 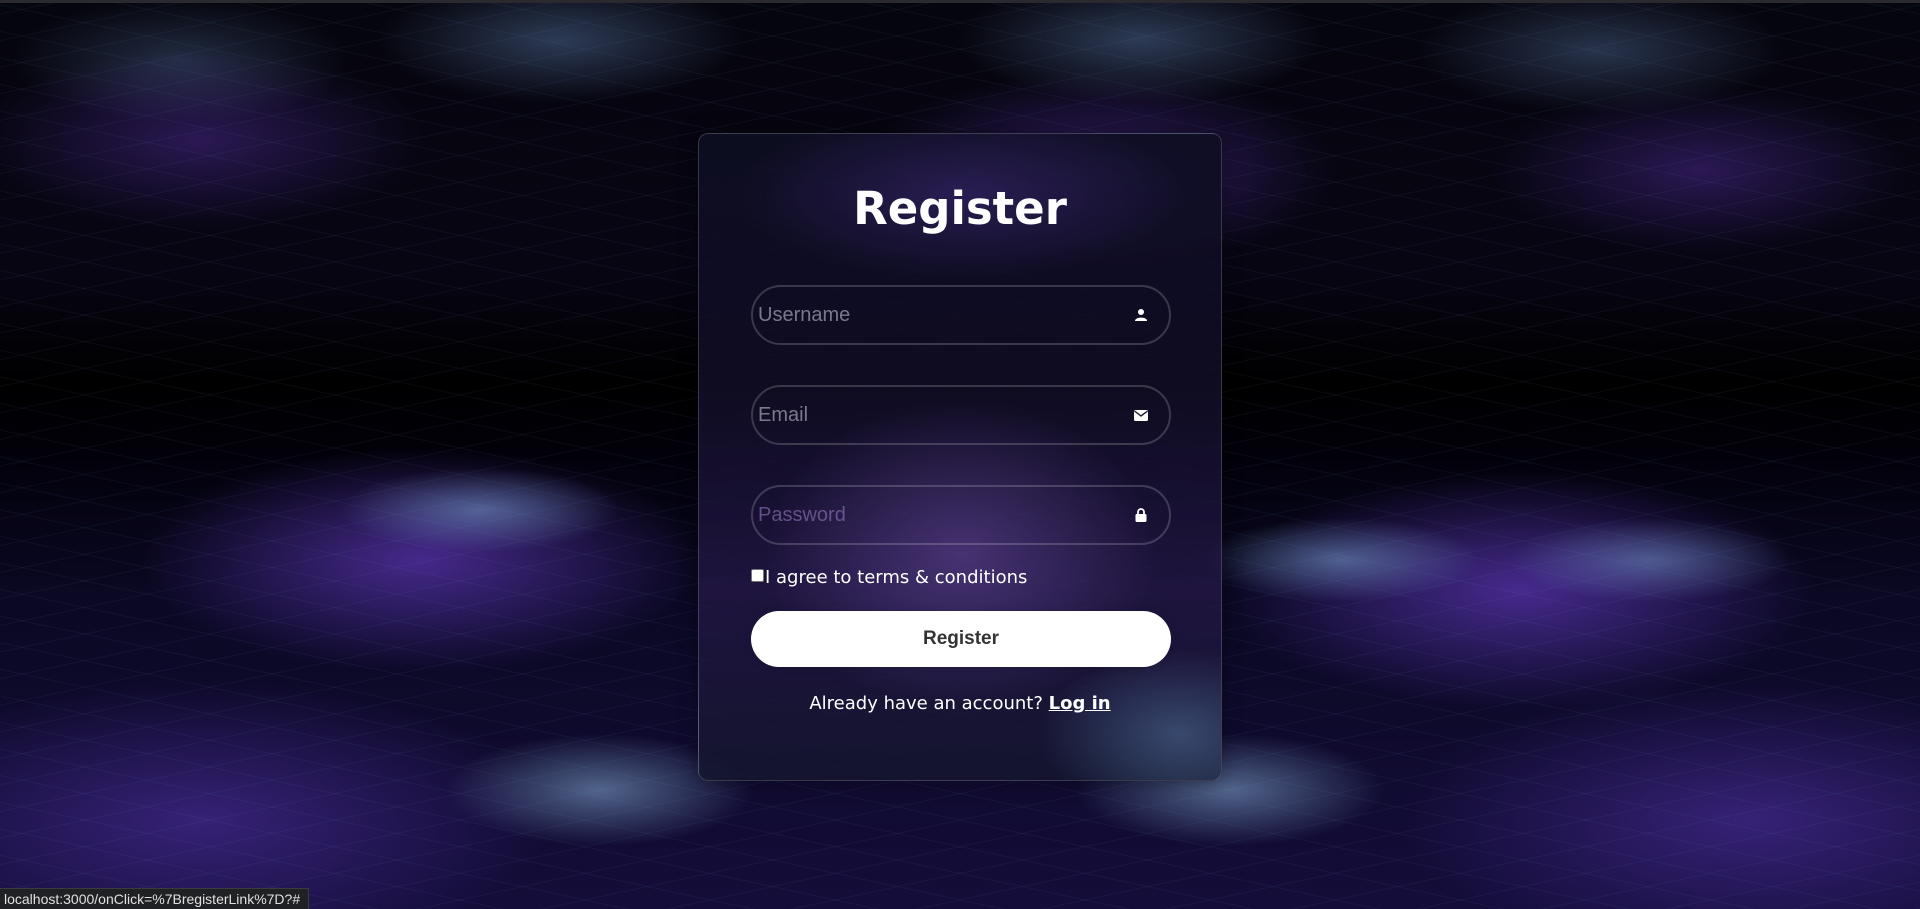 I want to click on username-input, so click(x=961, y=315).